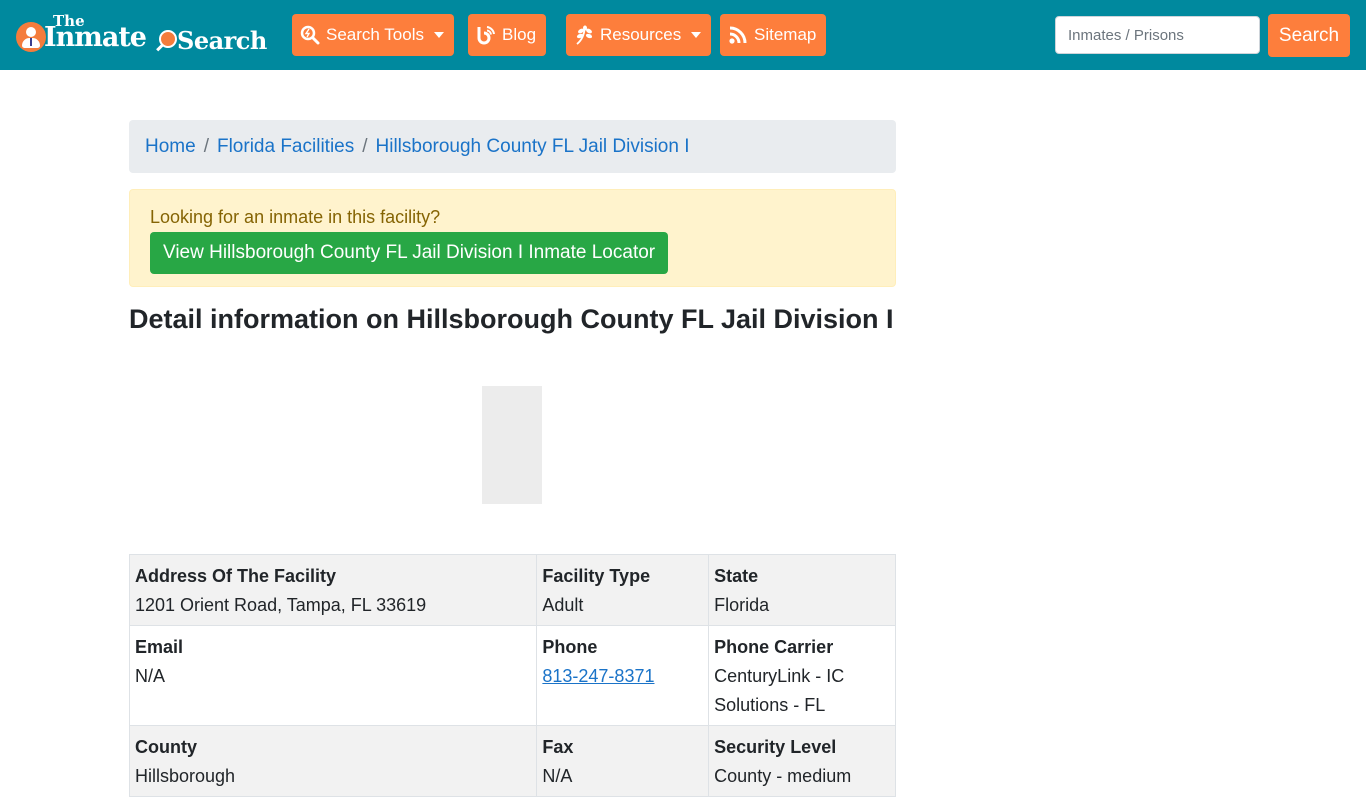 This screenshot has width=1366, height=797. I want to click on leaf-icon, so click(584, 35).